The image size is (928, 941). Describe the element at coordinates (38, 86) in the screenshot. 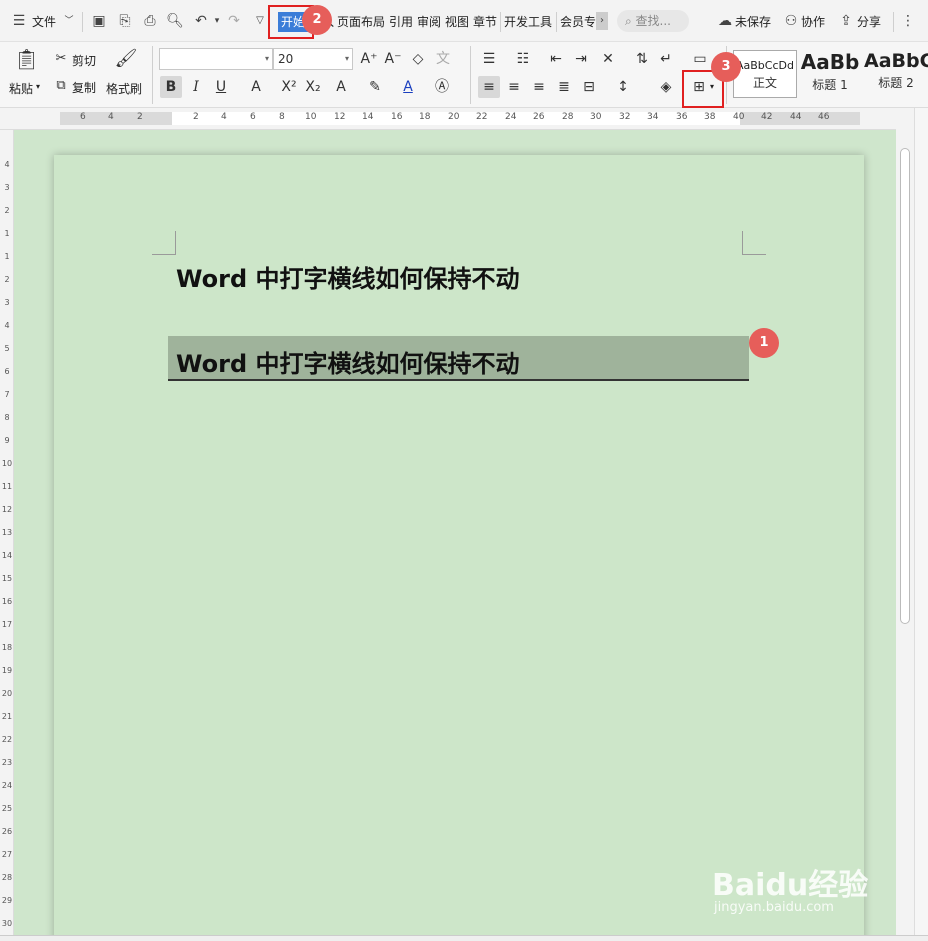

I see `paste-dropdown-icon: ▾` at that location.